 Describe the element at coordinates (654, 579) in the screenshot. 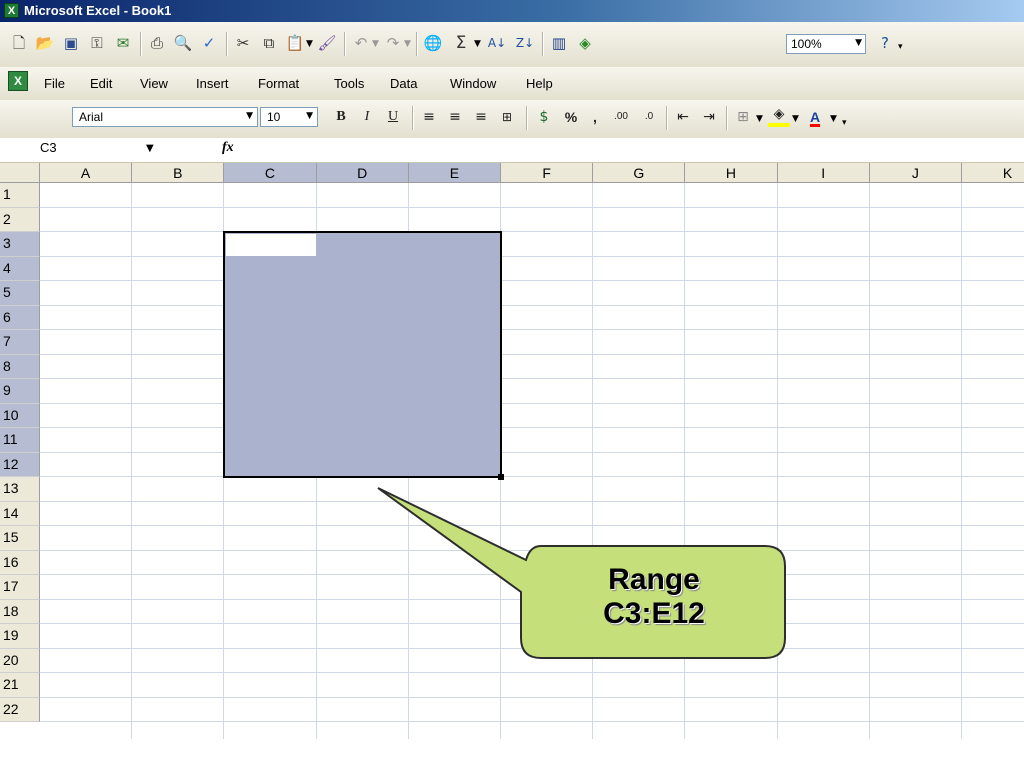

I see `callout-line-1: Range` at that location.